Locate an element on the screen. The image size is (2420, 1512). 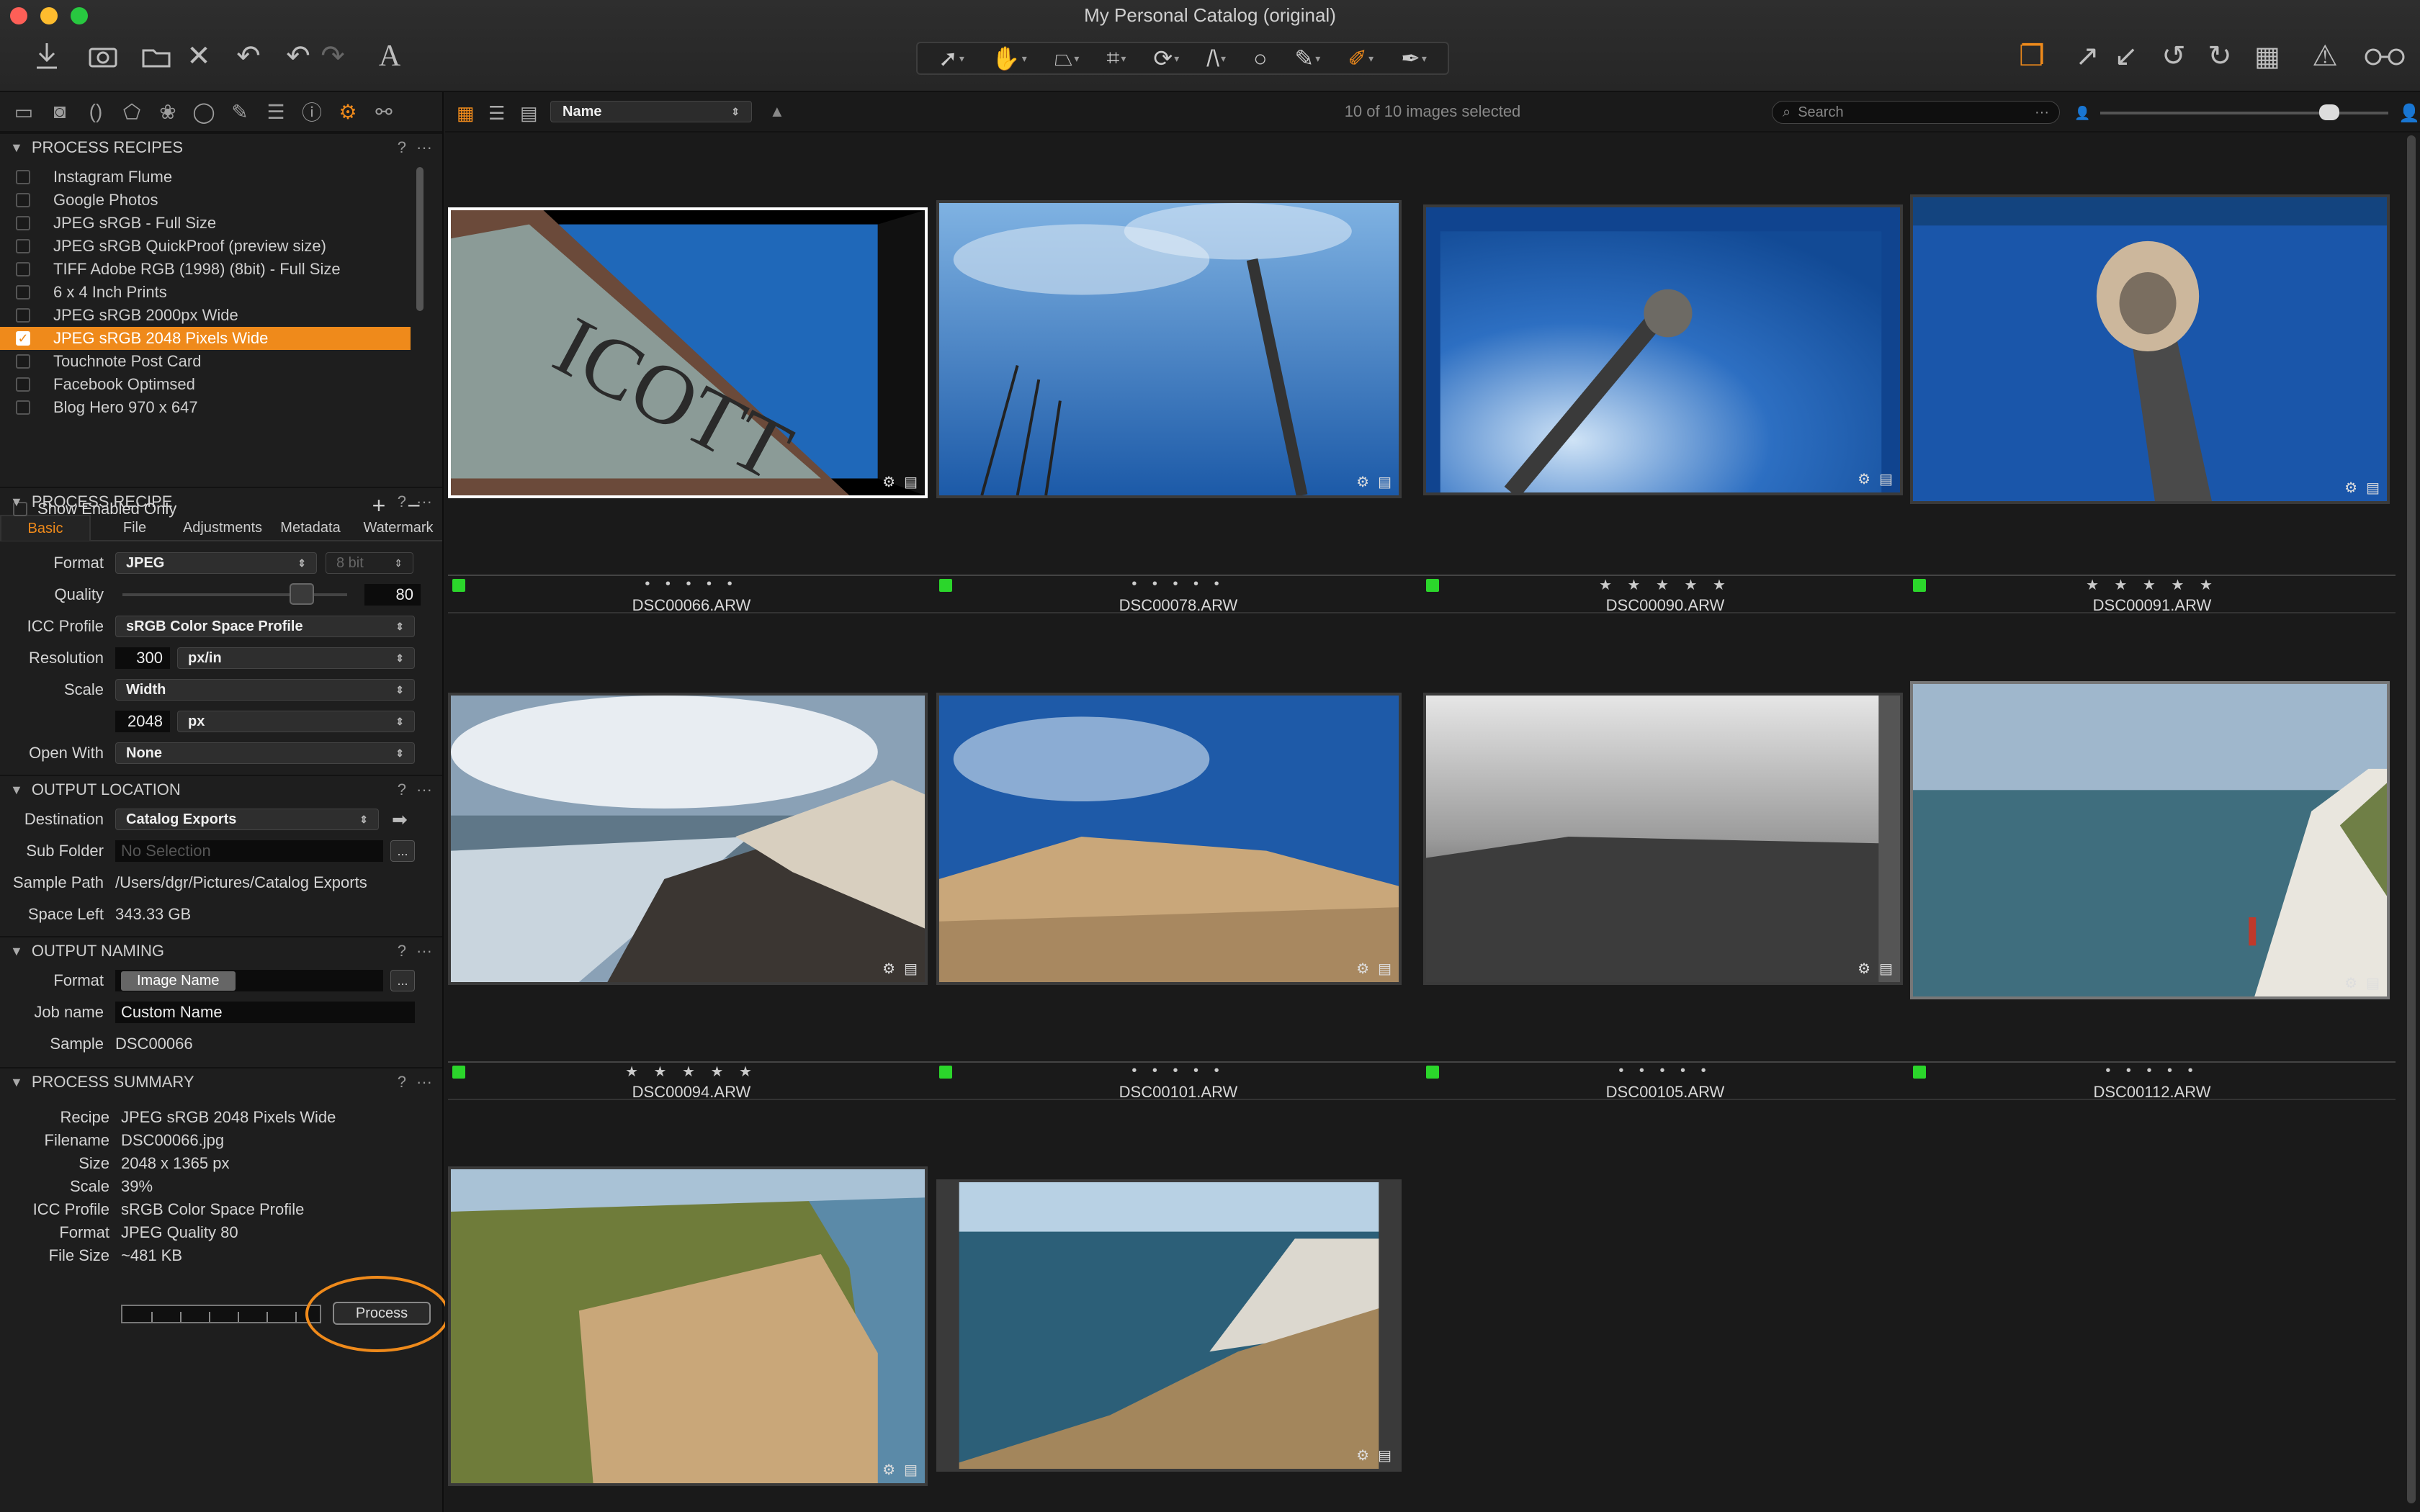
grid-view-icon: ▦ is located at coordinates (467, 113).